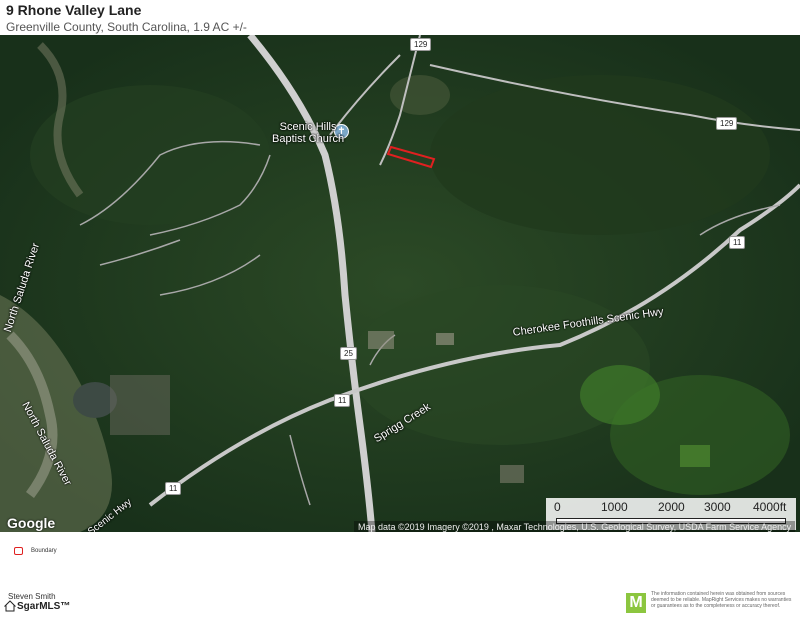 Image resolution: width=800 pixels, height=618 pixels. I want to click on church-label-line1: Scenic Hills, so click(308, 127).